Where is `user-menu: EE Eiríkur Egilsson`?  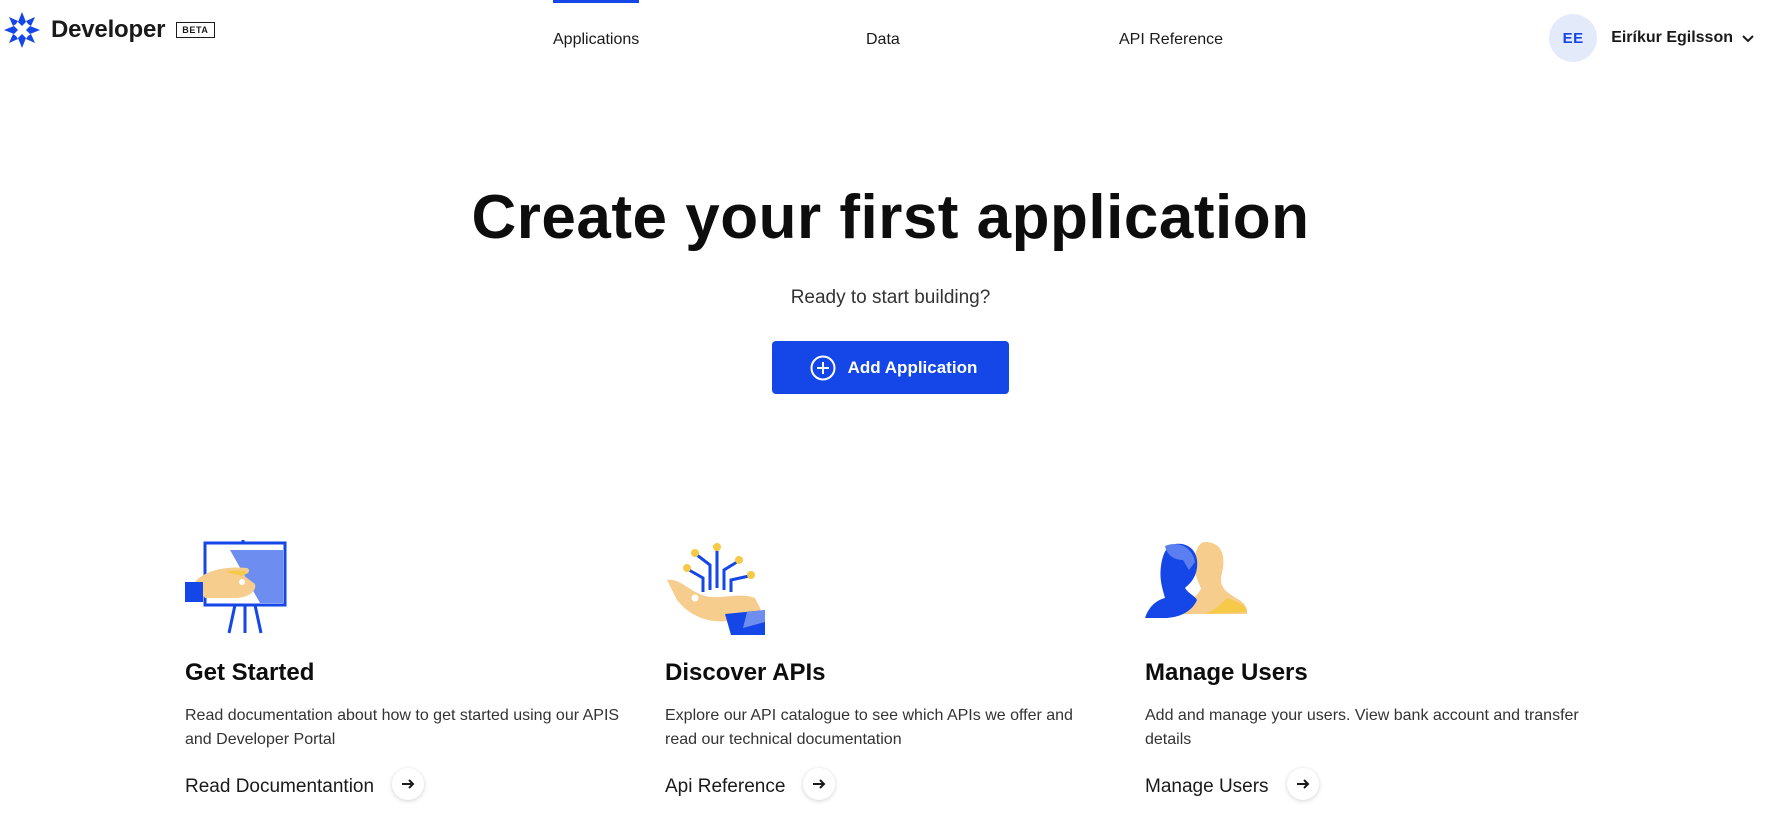 user-menu: EE Eiríkur Egilsson is located at coordinates (1652, 38).